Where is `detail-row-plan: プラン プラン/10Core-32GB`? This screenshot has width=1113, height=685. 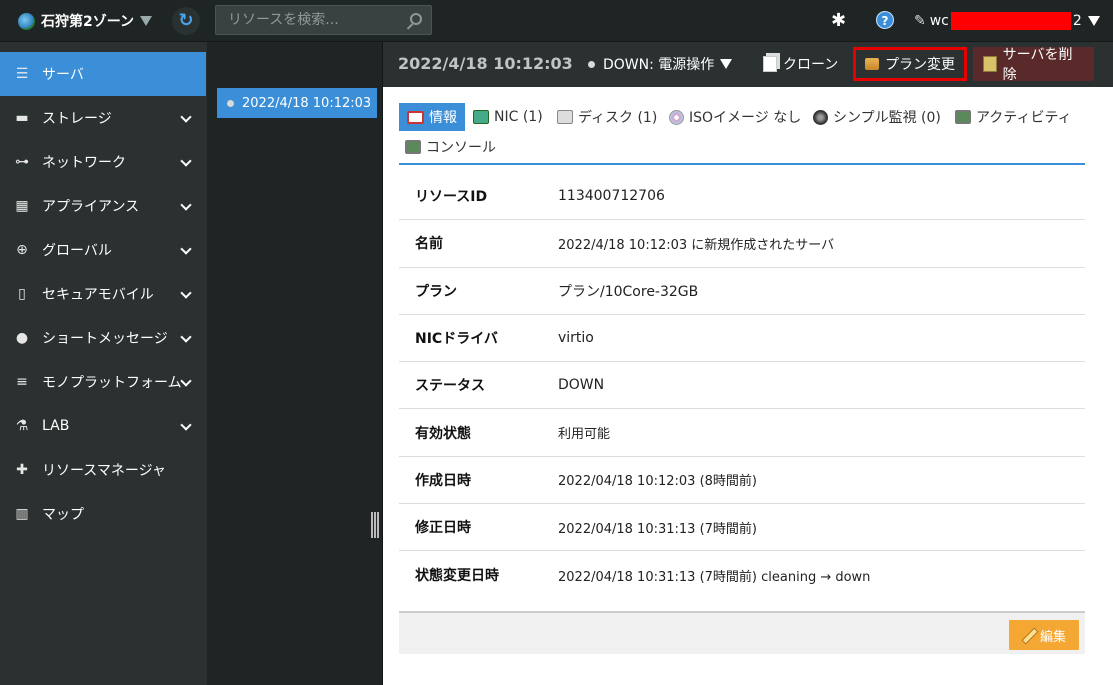
detail-row-plan: プラン プラン/10Core-32GB is located at coordinates (742, 291).